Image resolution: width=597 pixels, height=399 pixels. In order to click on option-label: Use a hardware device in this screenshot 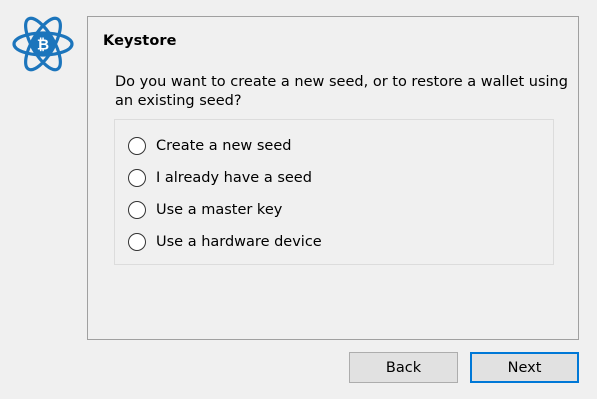, I will do `click(239, 242)`.